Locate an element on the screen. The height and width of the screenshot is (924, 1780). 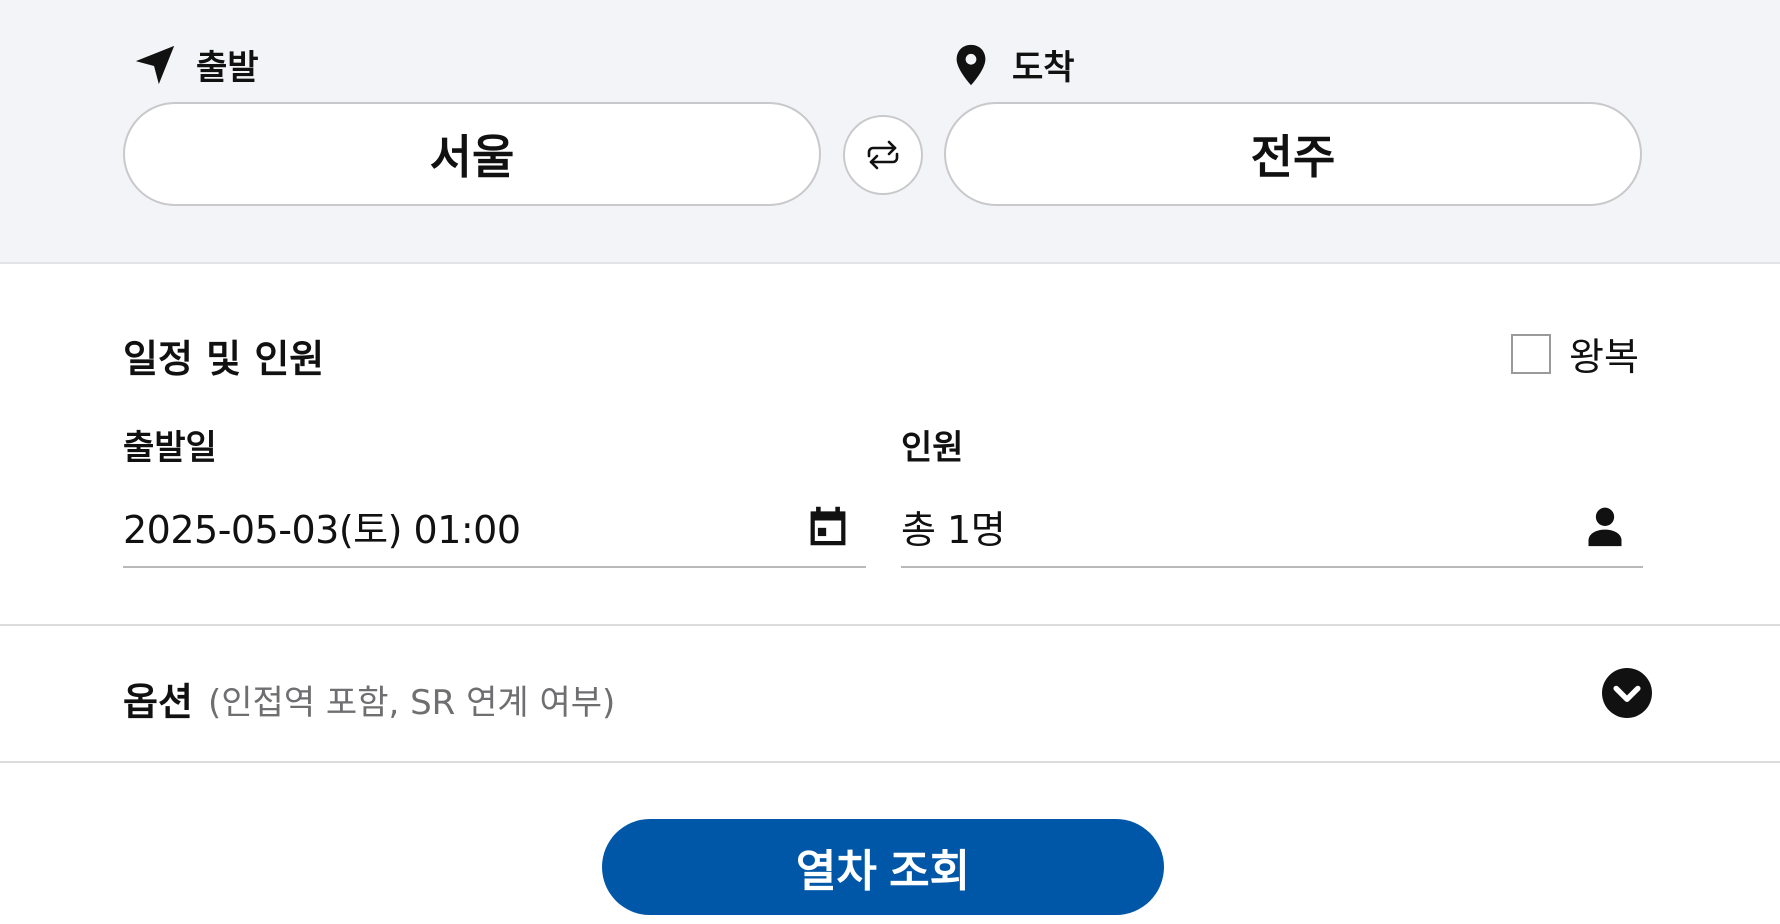
departure-date-value: 2025-05-03(토) 01:00 is located at coordinates (322, 529).